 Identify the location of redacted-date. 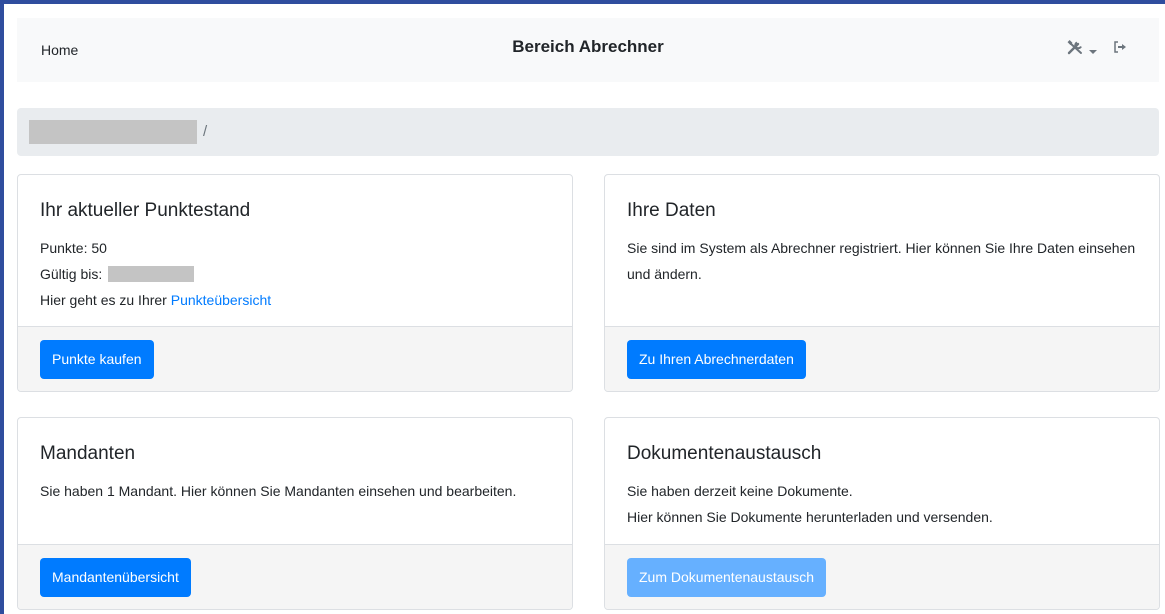
(151, 274).